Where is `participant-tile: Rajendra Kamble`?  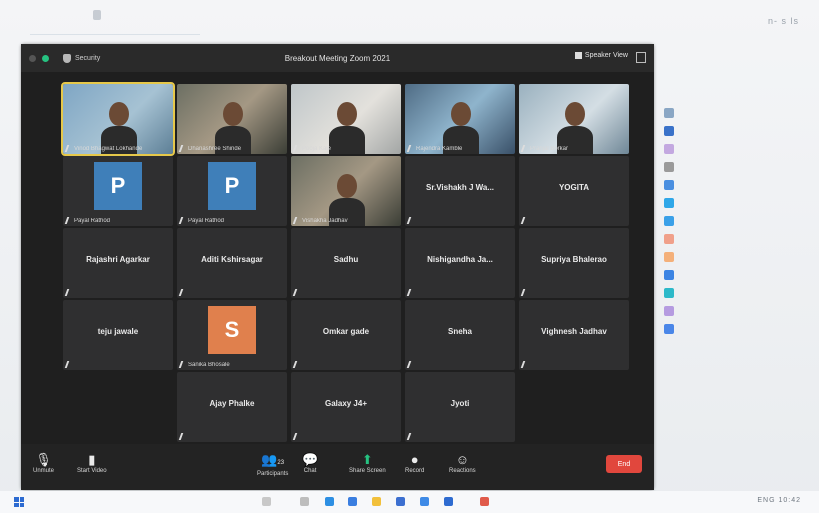
participant-tile: Rajendra Kamble is located at coordinates (460, 119).